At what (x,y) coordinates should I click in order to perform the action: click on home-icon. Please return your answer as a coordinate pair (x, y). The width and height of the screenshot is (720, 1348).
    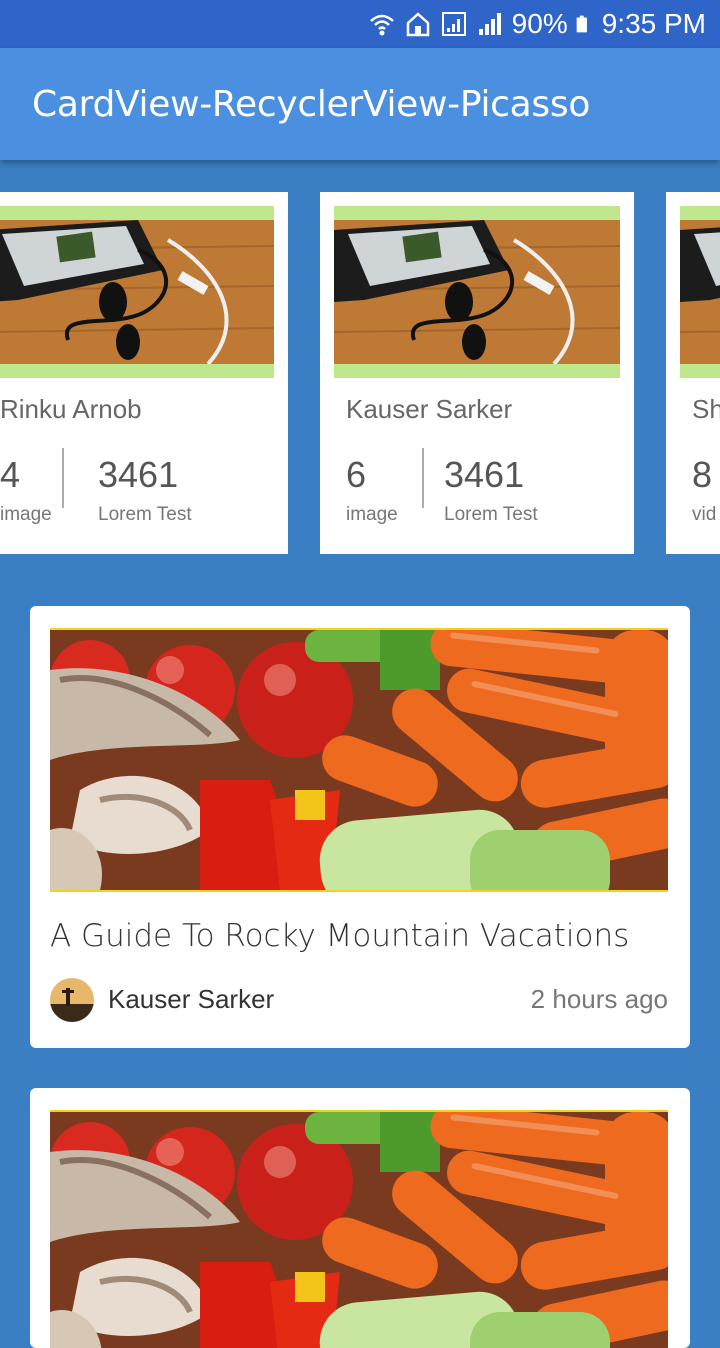
    Looking at the image, I should click on (417, 24).